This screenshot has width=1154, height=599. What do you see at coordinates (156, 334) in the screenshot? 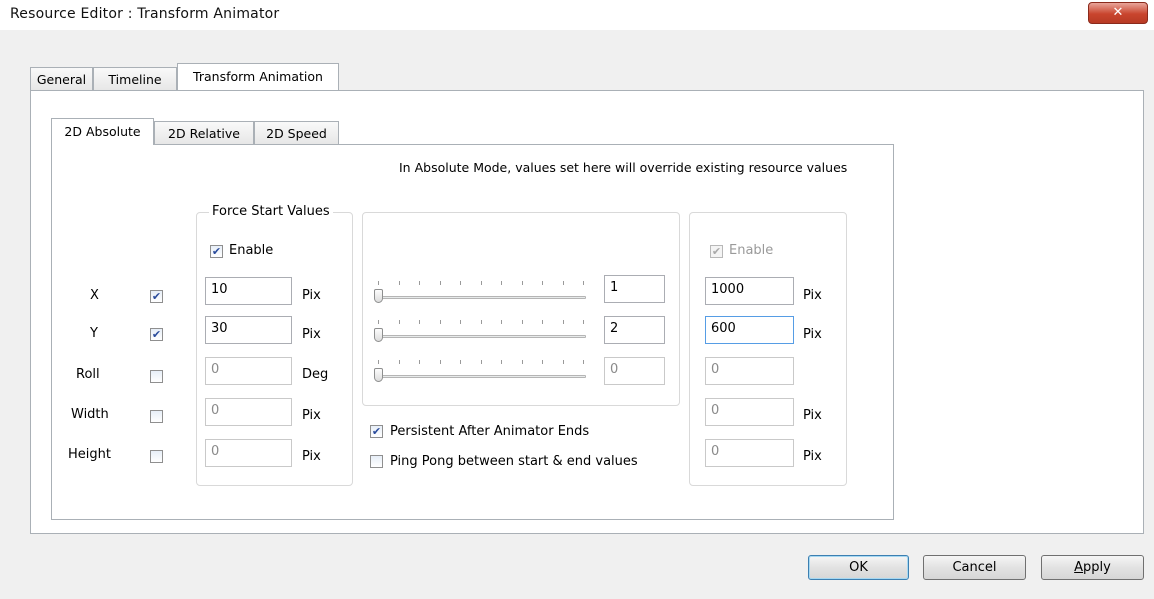
I see `y-checkbox: ✔` at bounding box center [156, 334].